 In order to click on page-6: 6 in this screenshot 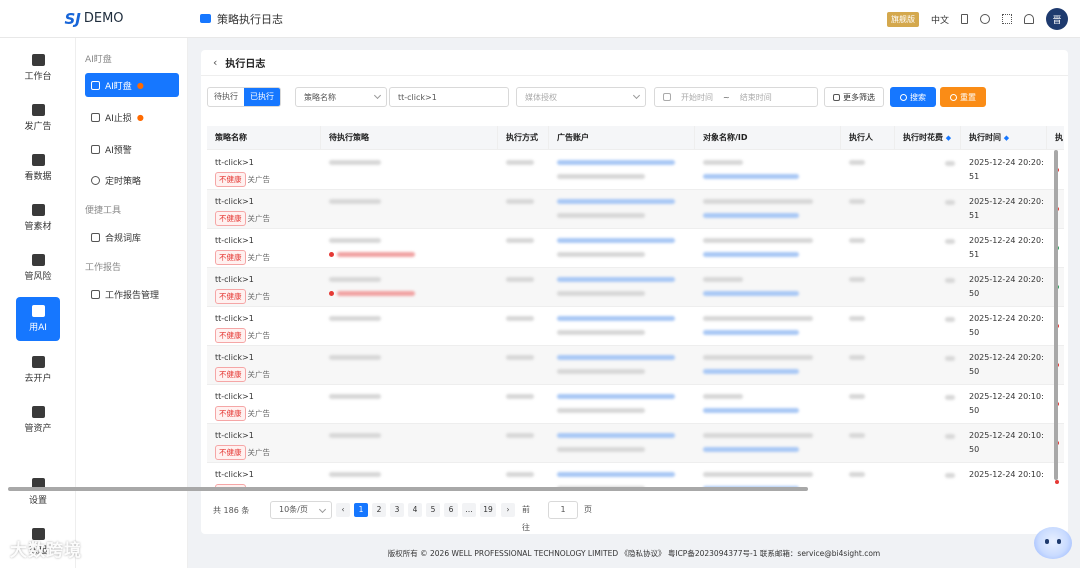, I will do `click(451, 510)`.